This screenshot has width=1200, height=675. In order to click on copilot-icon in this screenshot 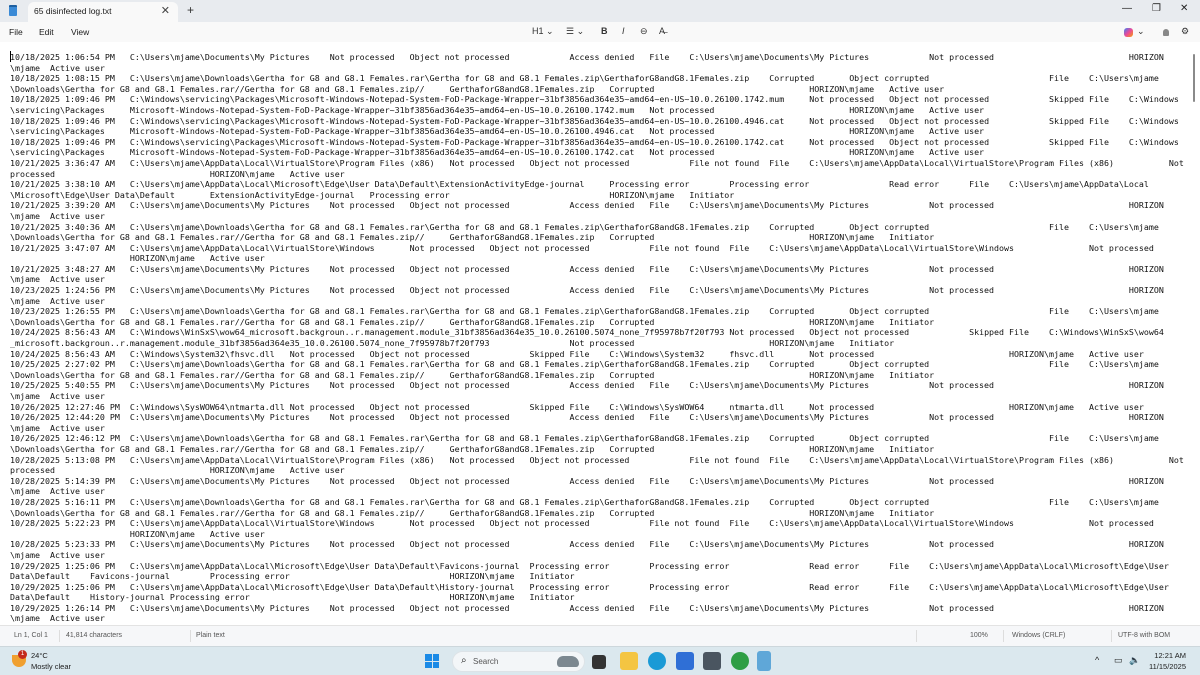, I will do `click(1128, 32)`.